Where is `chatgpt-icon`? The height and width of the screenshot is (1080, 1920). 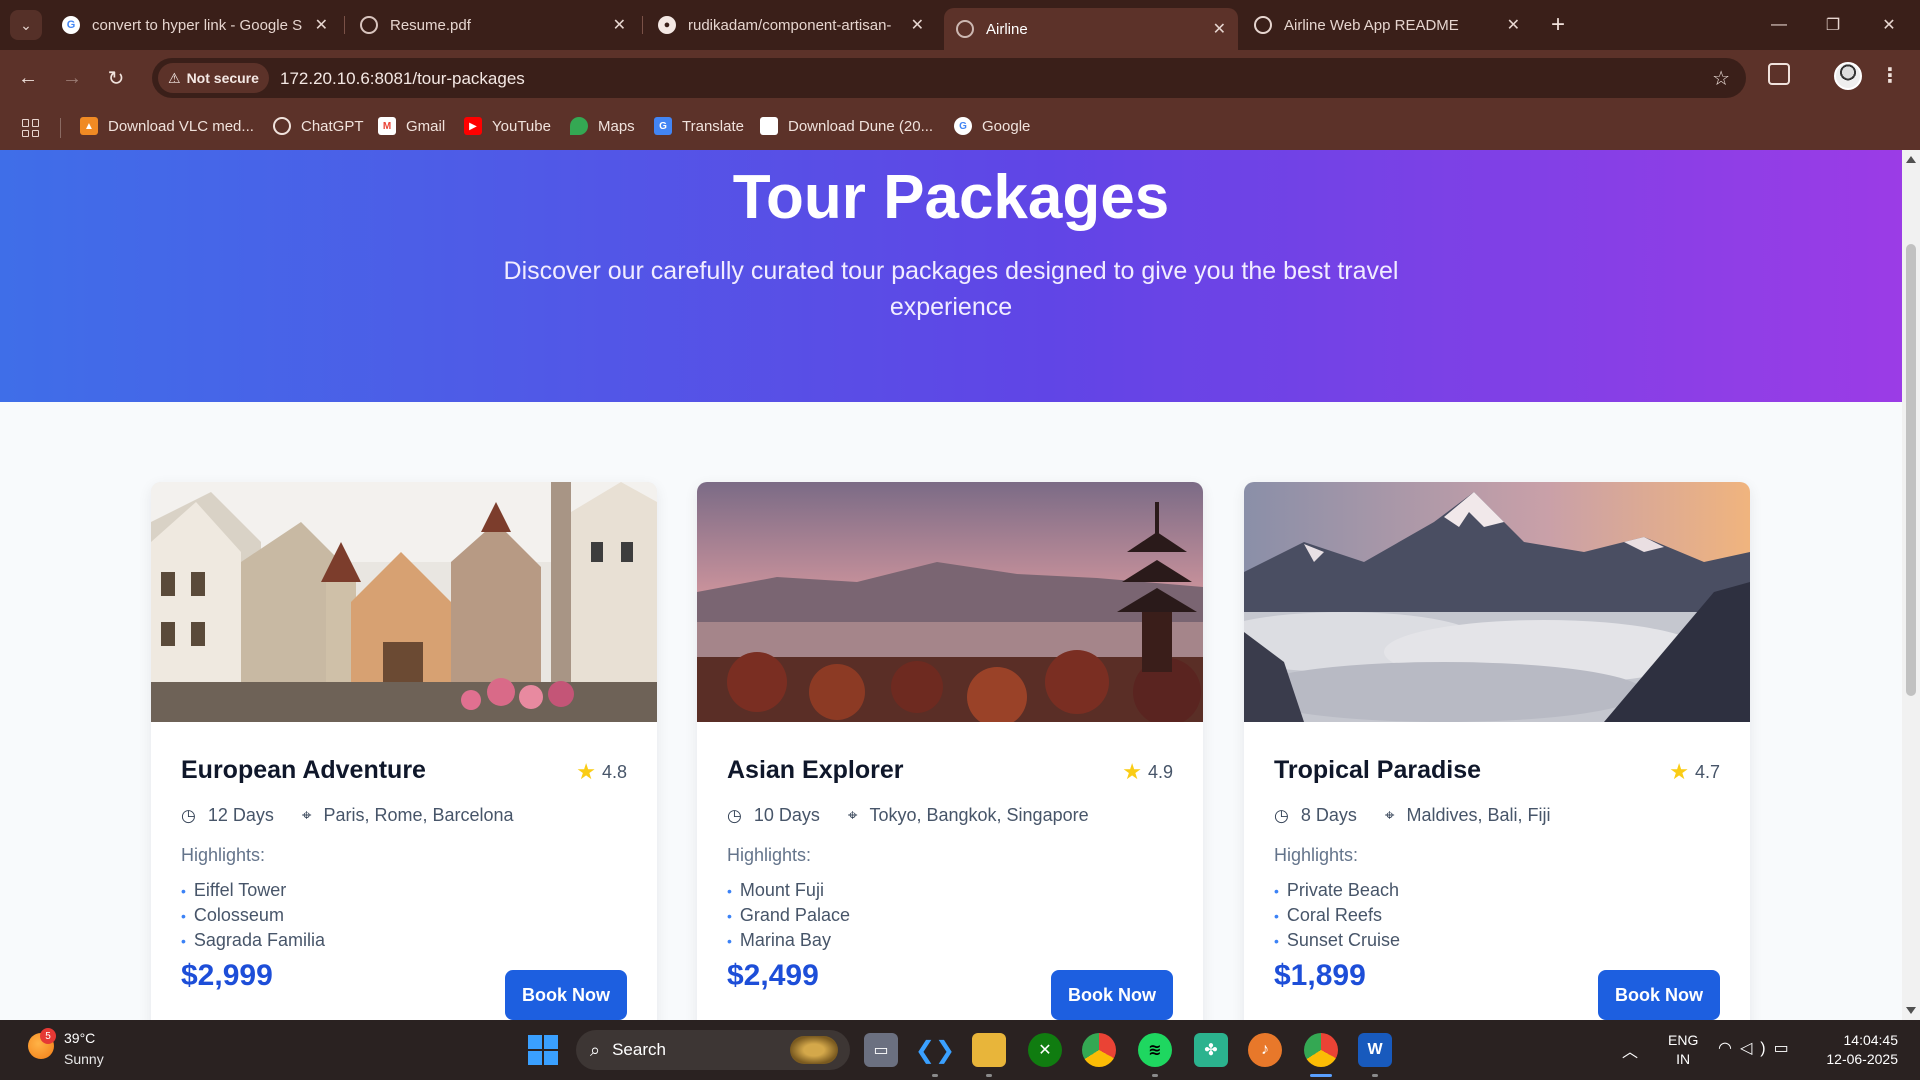
chatgpt-icon is located at coordinates (1263, 25).